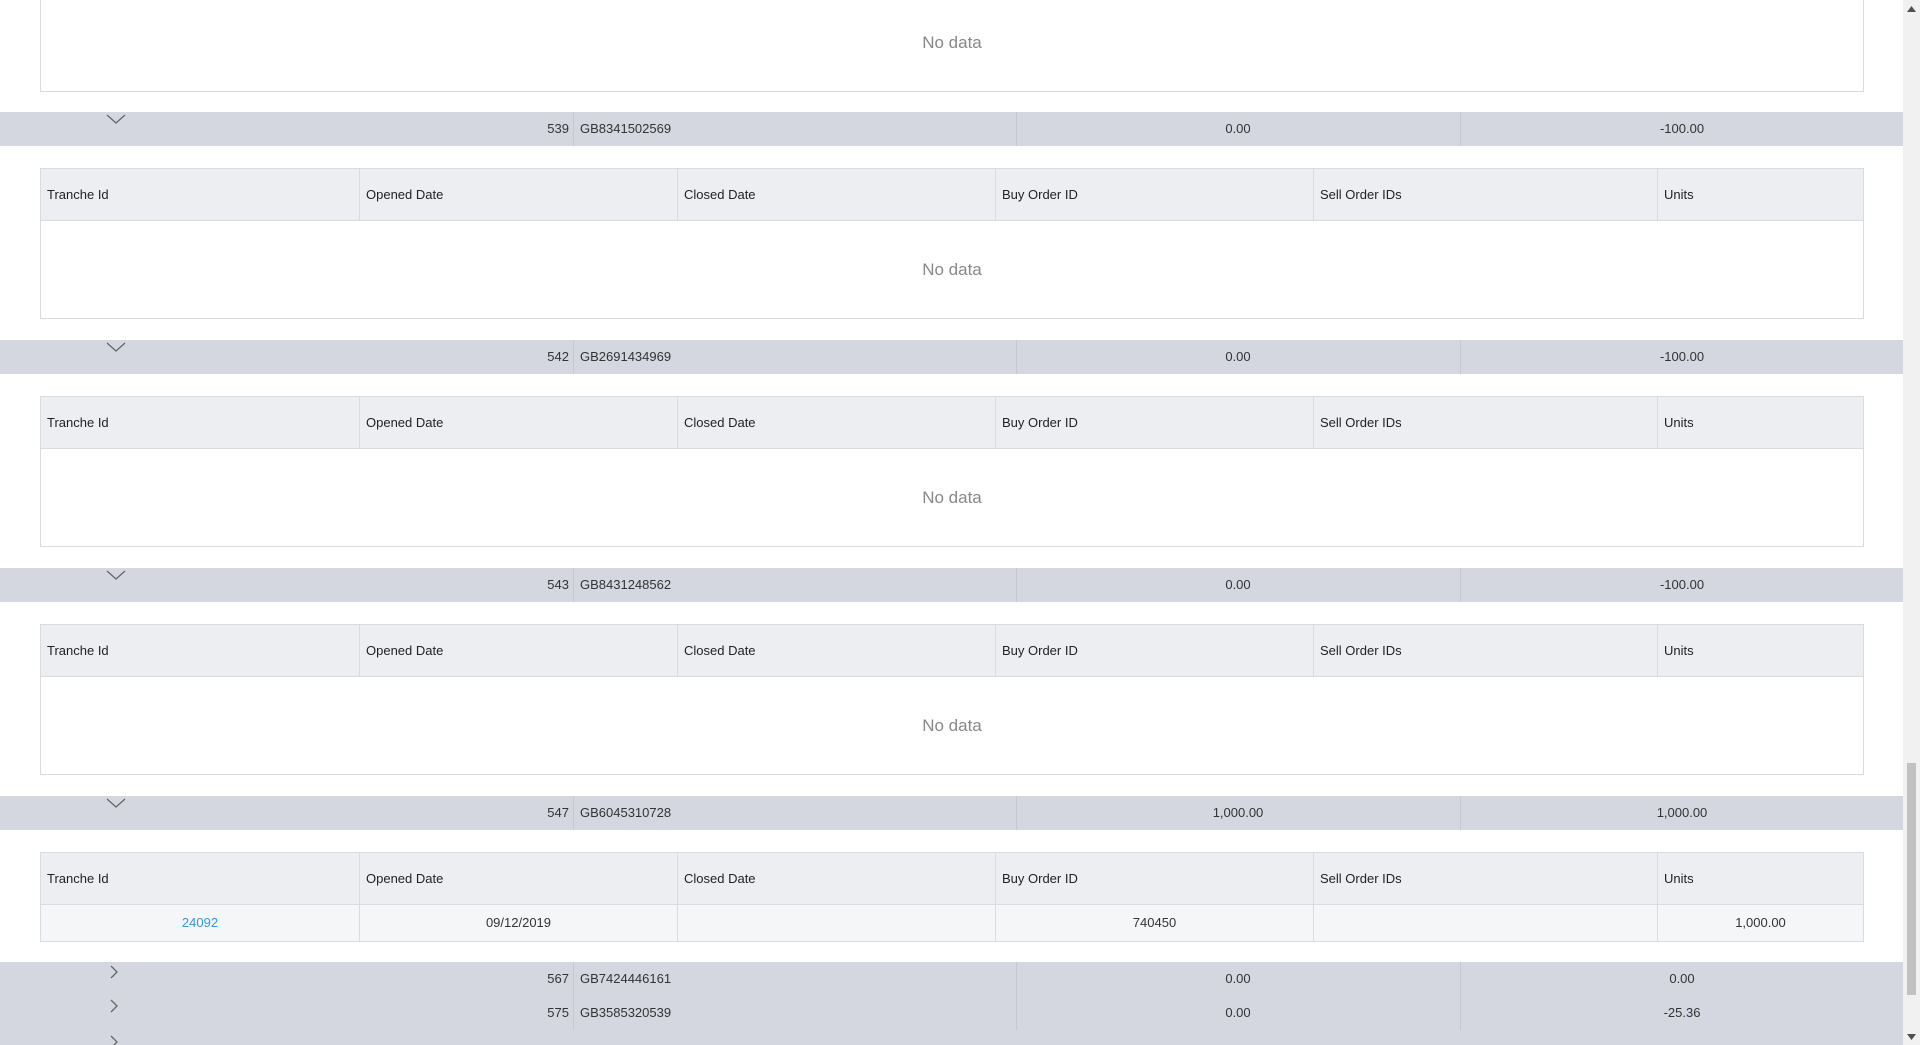 Image resolution: width=1920 pixels, height=1045 pixels. I want to click on group-id: 547, so click(558, 812).